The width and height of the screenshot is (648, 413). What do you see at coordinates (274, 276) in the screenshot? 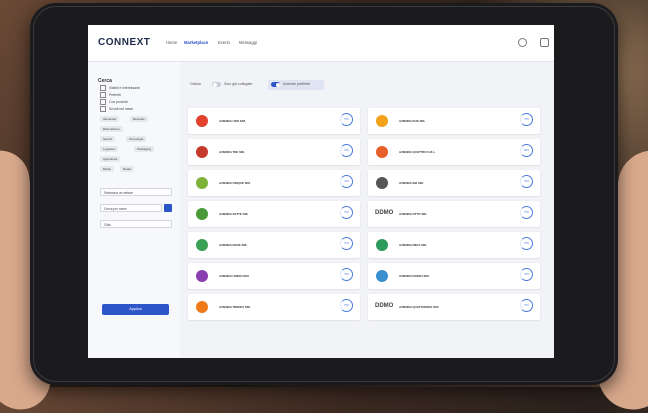
I see `company-card: AZIENDA UNDICI SPA 75%` at bounding box center [274, 276].